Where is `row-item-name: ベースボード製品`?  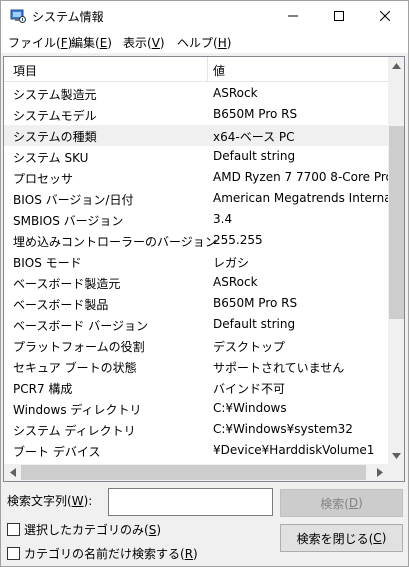 row-item-name: ベースボード製品 is located at coordinates (61, 305).